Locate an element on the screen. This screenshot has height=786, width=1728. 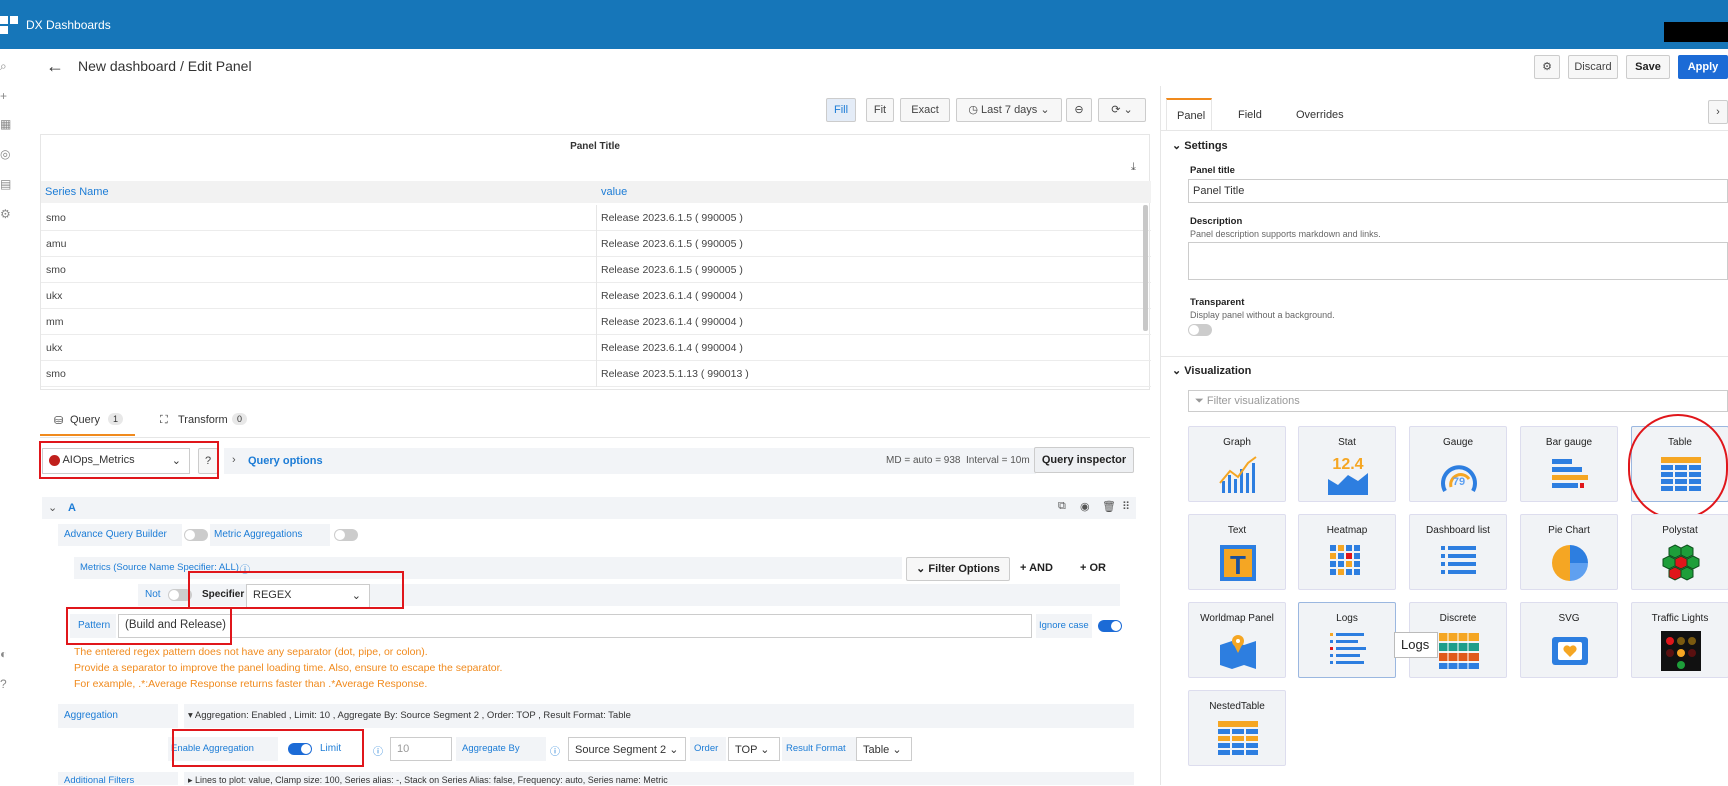
viz-card-logs: Logs is located at coordinates (1347, 640).